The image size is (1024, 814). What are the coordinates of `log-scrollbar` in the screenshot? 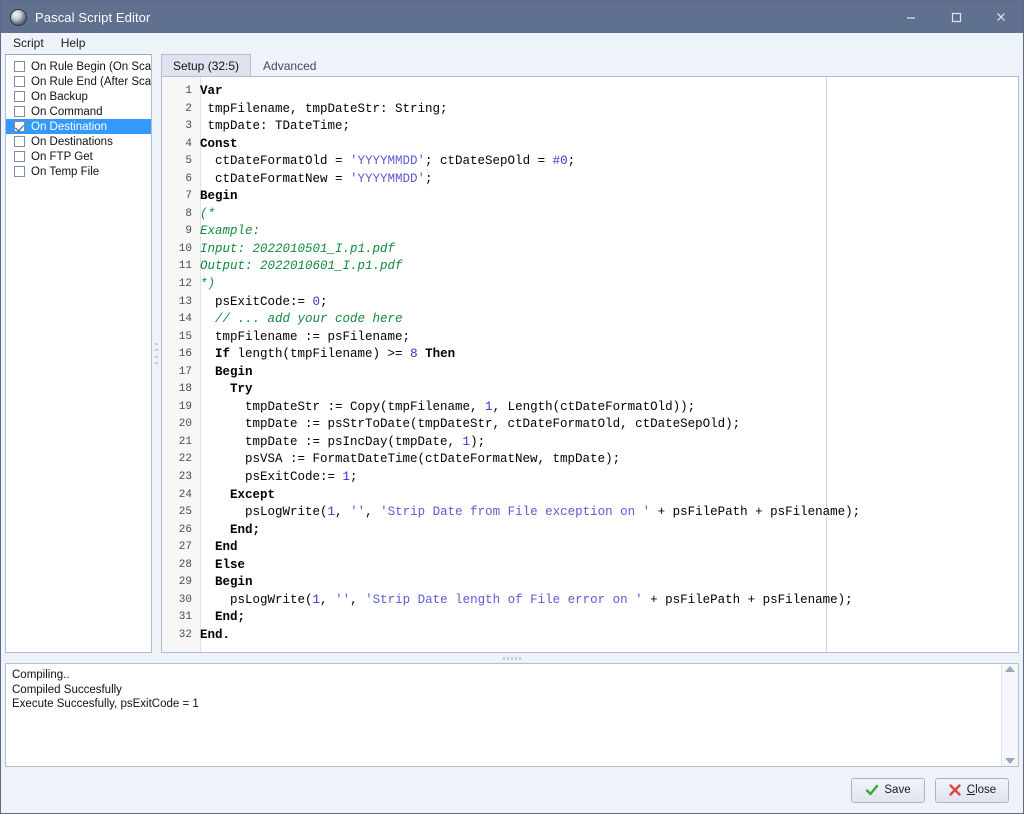 It's located at (1009, 715).